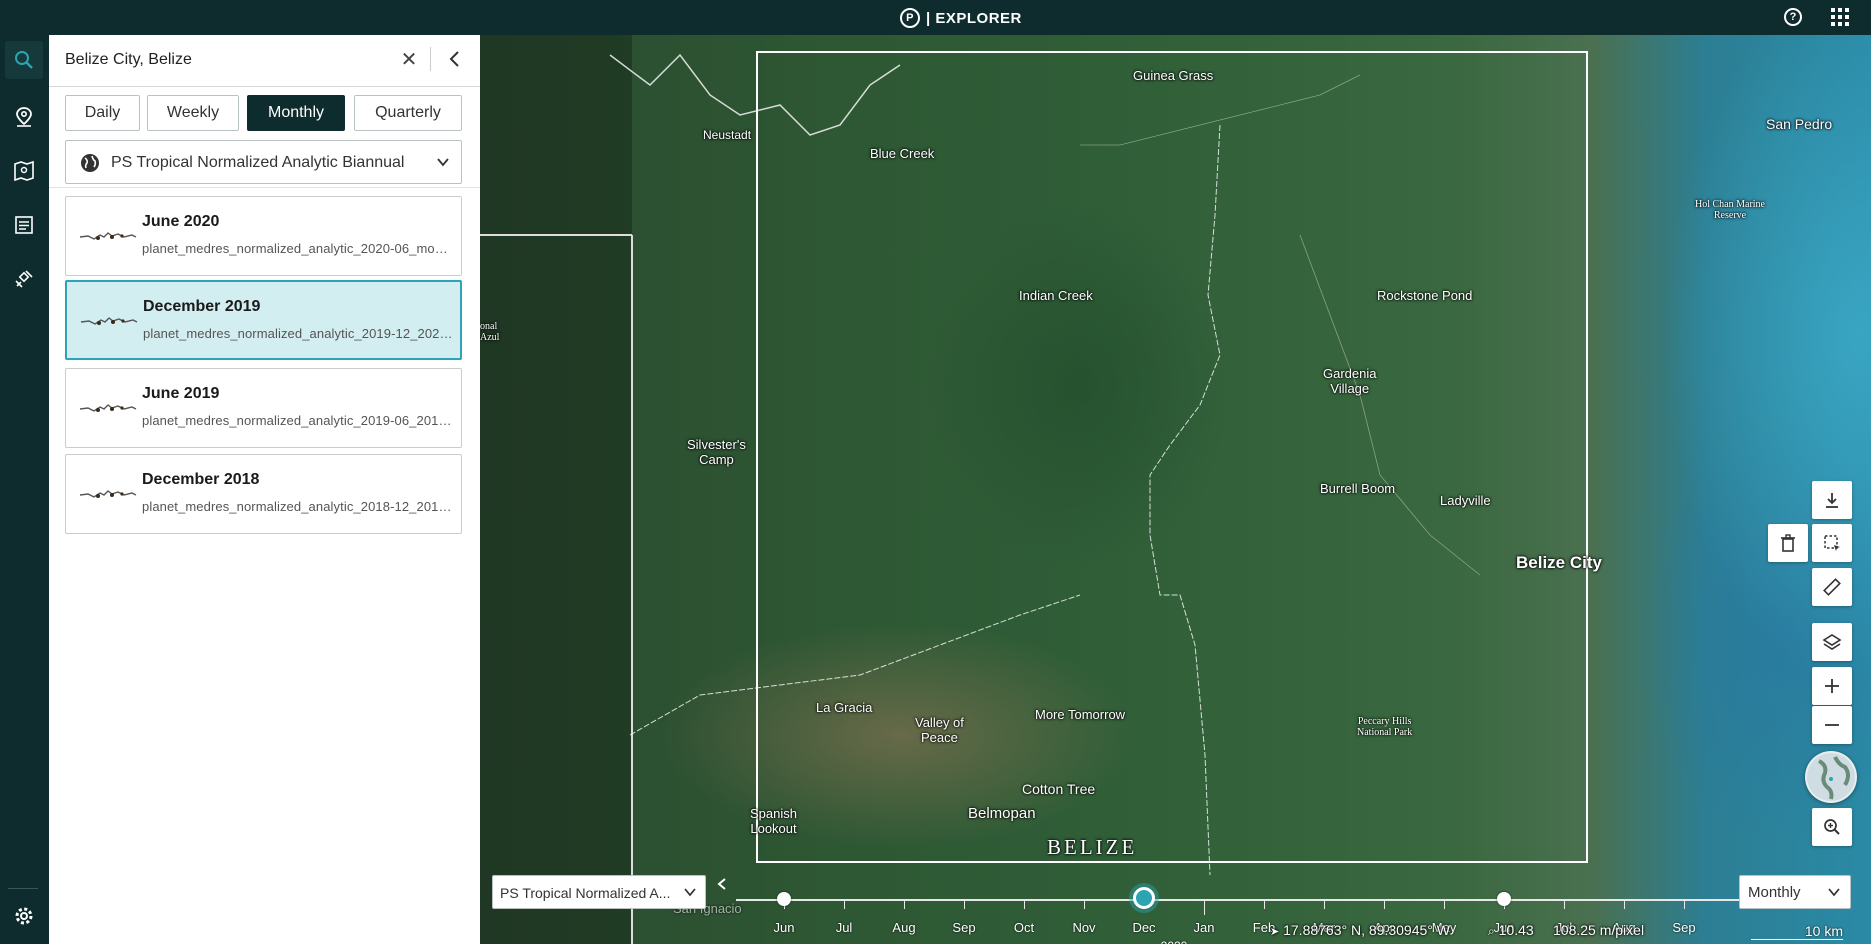 This screenshot has height=944, width=1871. I want to click on ruler-icon, so click(1832, 587).